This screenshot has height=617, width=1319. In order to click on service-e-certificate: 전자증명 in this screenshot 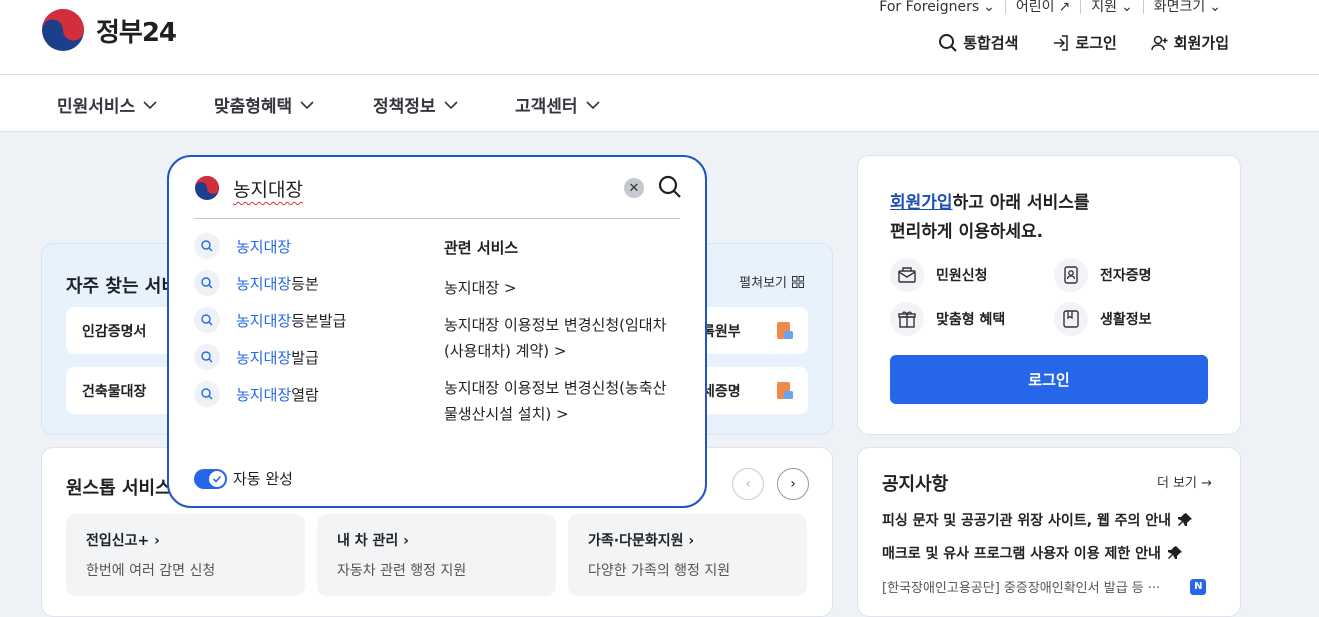, I will do `click(1103, 275)`.